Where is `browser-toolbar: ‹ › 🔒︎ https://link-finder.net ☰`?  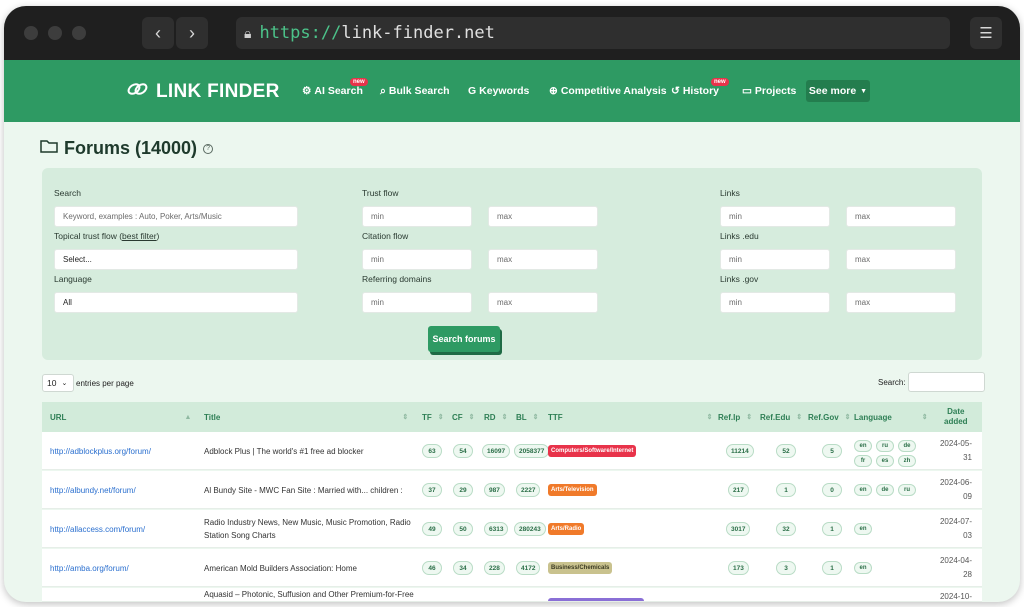
browser-toolbar: ‹ › 🔒︎ https://link-finder.net ☰ is located at coordinates (512, 33).